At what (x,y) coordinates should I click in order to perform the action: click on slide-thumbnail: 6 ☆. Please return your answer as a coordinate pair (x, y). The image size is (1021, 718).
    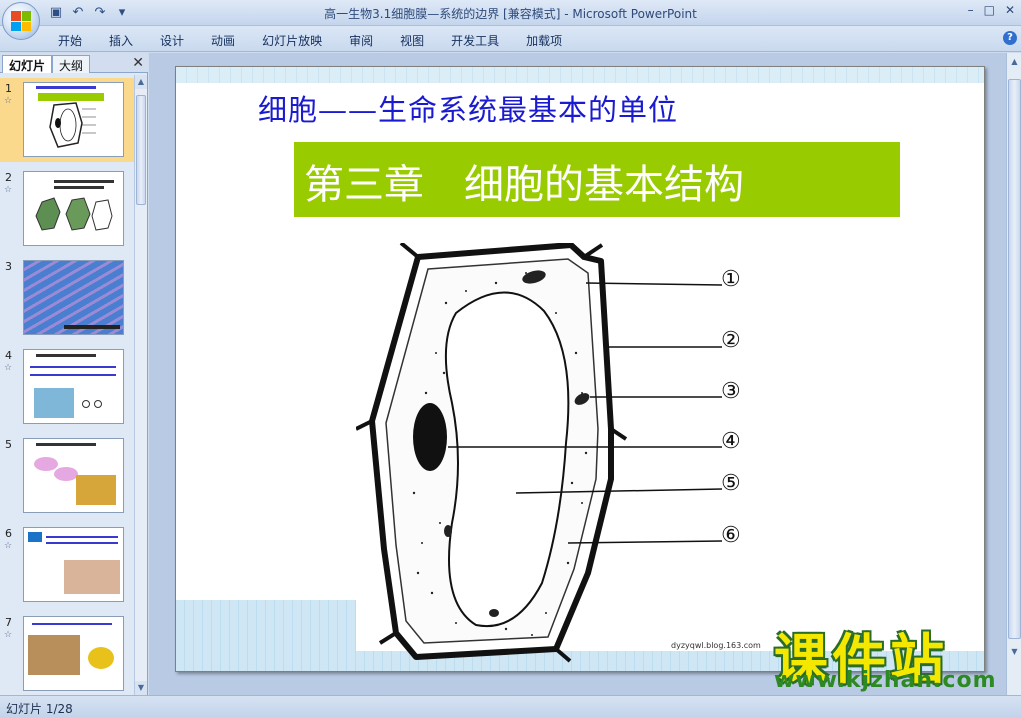
    Looking at the image, I should click on (67, 565).